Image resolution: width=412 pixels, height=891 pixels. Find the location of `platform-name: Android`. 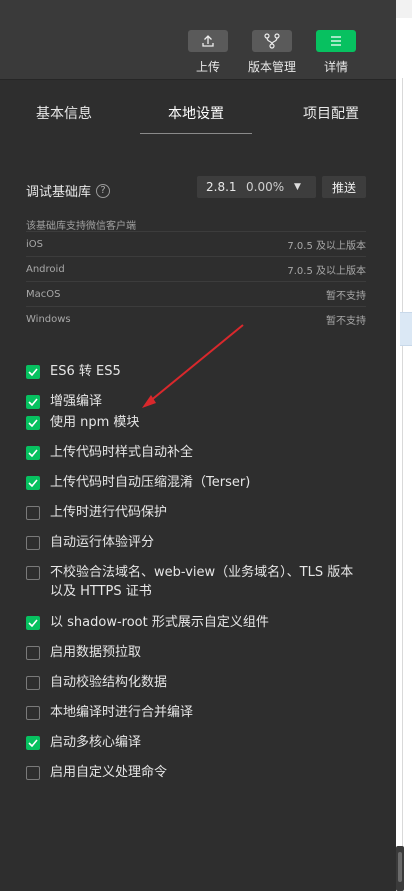

platform-name: Android is located at coordinates (45, 269).